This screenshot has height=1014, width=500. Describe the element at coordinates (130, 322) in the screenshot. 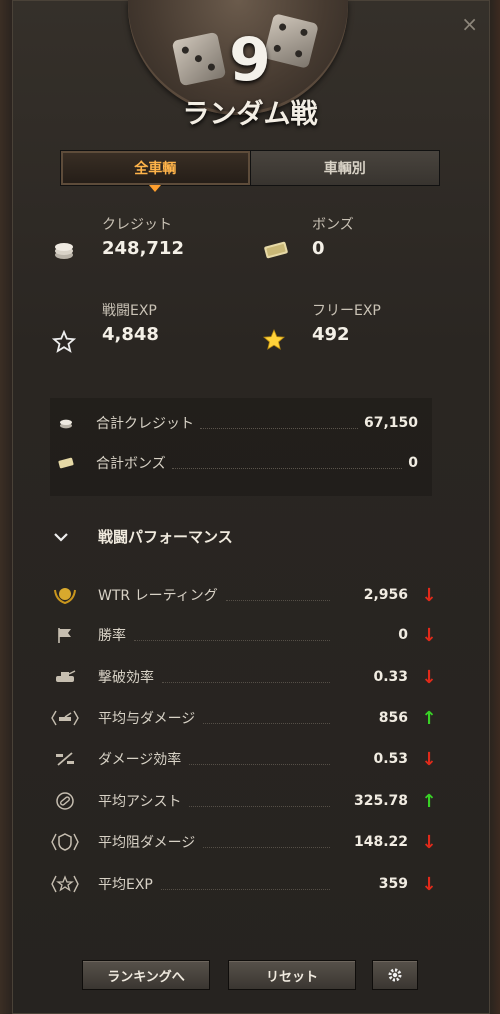

I see `battle-exp-stat: 戦闘EXP 4,848` at that location.